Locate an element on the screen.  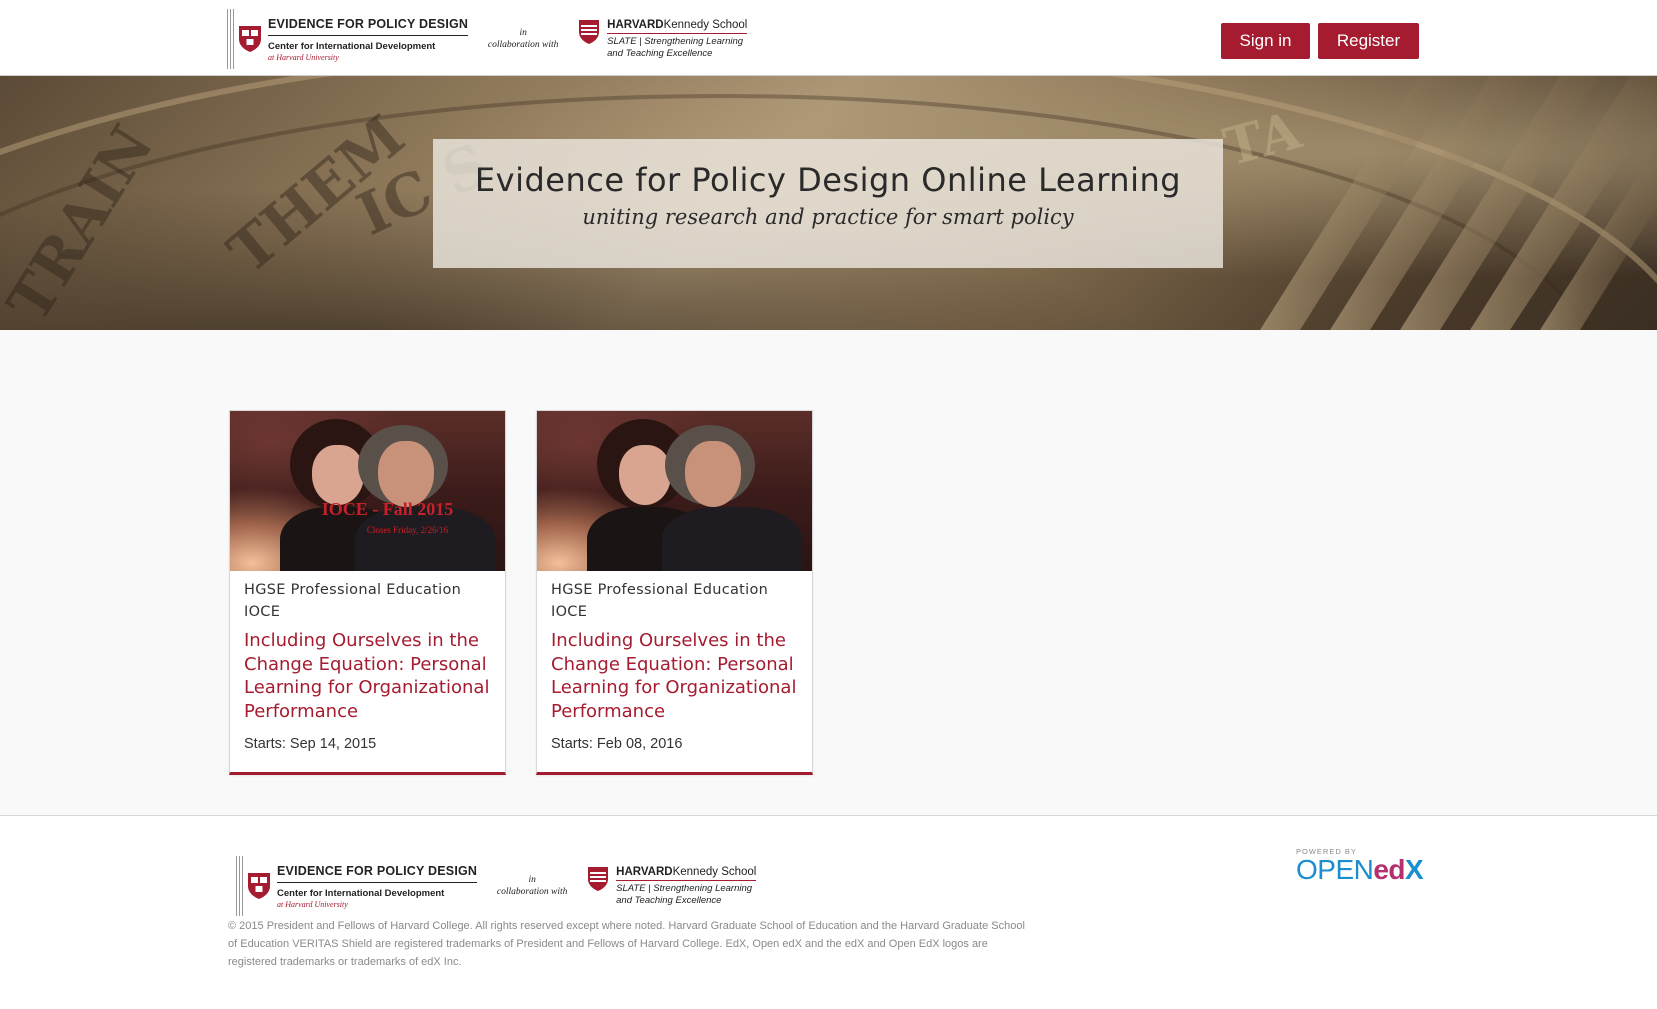
course-start-date: Starts: Feb 08, 2016 is located at coordinates (617, 744).